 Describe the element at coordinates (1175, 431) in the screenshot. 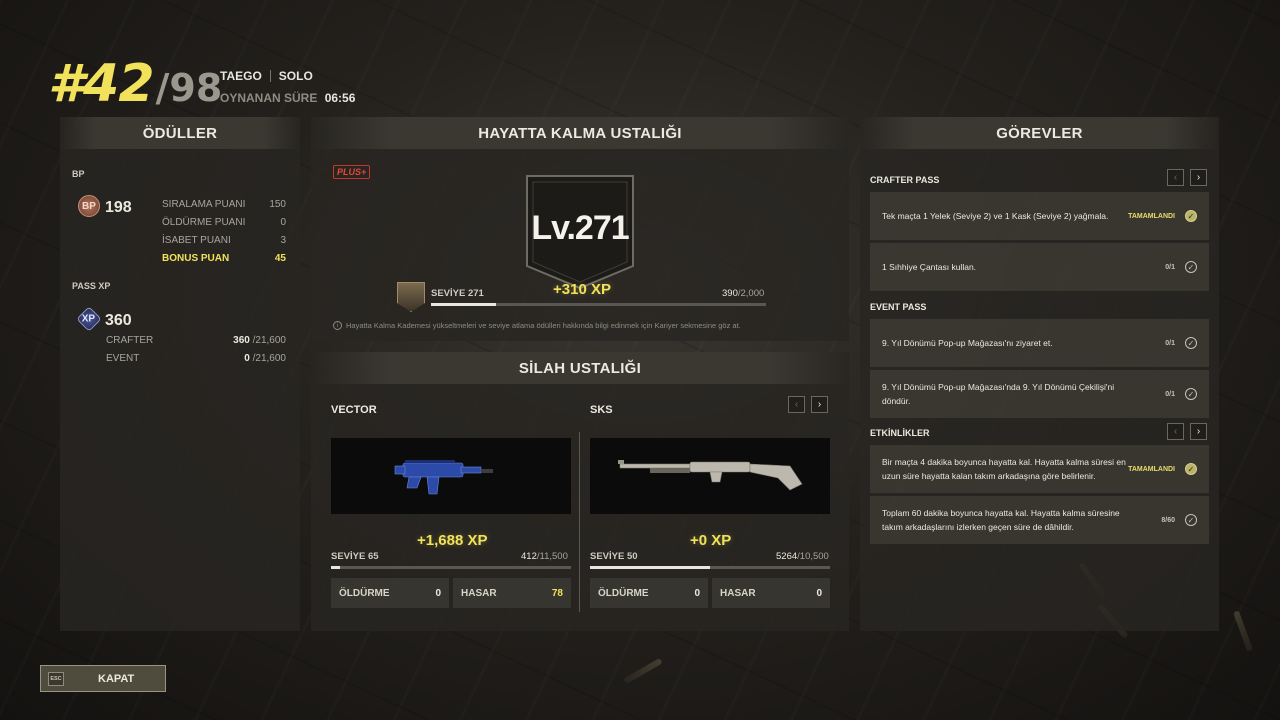

I see `events-prev-button: ‹` at that location.